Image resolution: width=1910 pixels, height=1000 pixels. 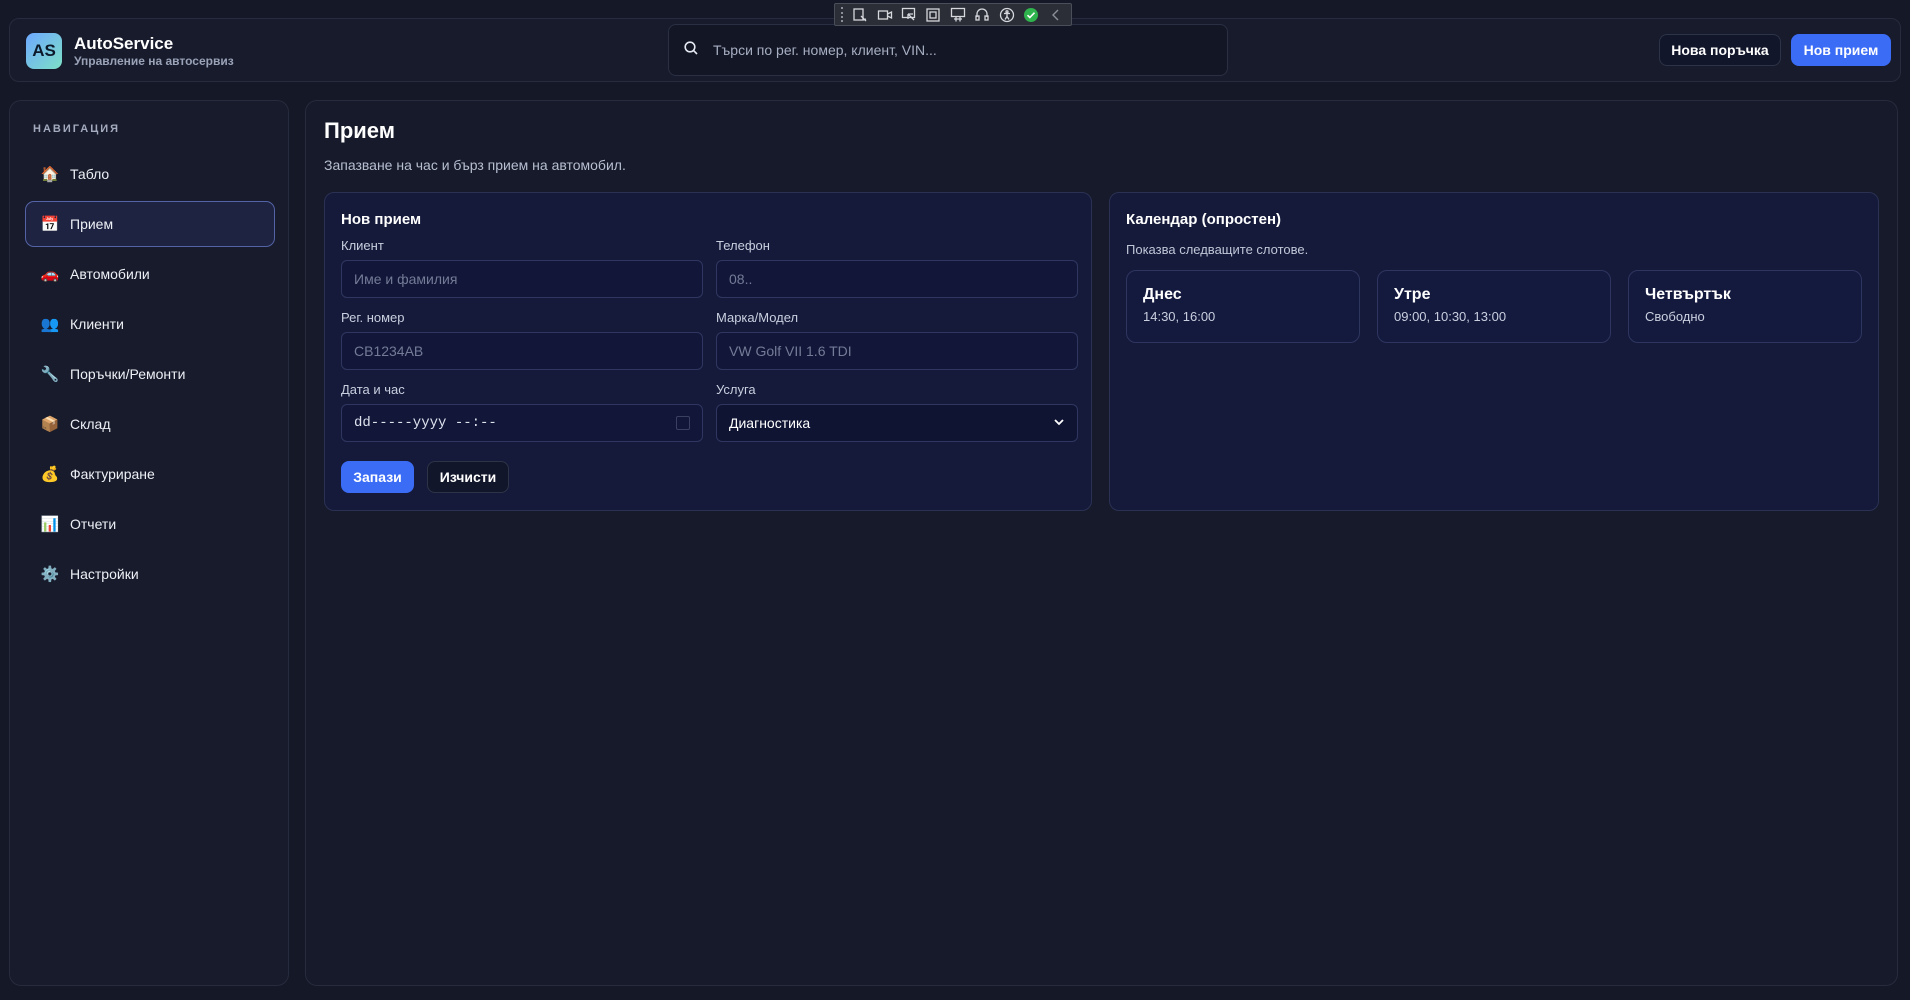 I want to click on sidebar-item-label: Клиенти, so click(x=97, y=324).